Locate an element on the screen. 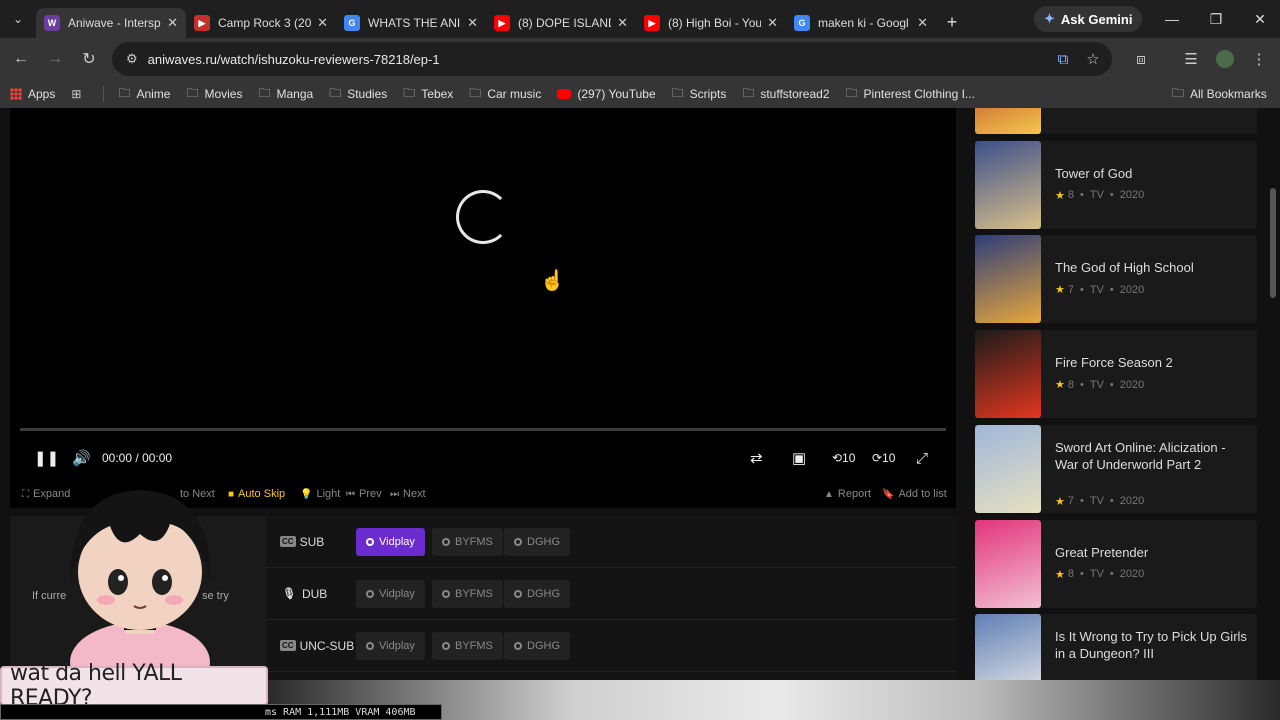 The image size is (1280, 720). profile-avatar is located at coordinates (1225, 59).